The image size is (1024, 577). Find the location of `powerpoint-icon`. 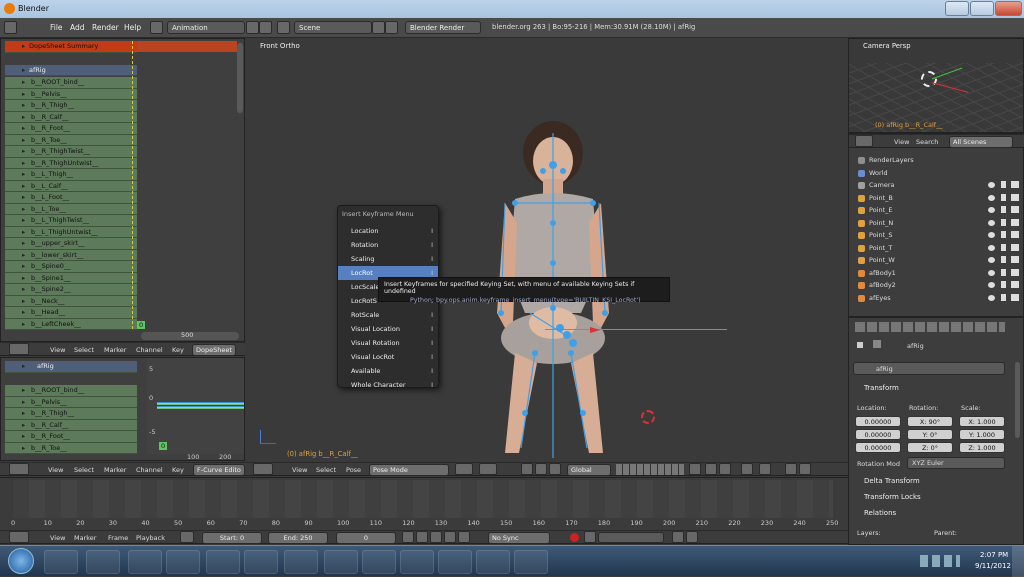

powerpoint-icon is located at coordinates (261, 562).